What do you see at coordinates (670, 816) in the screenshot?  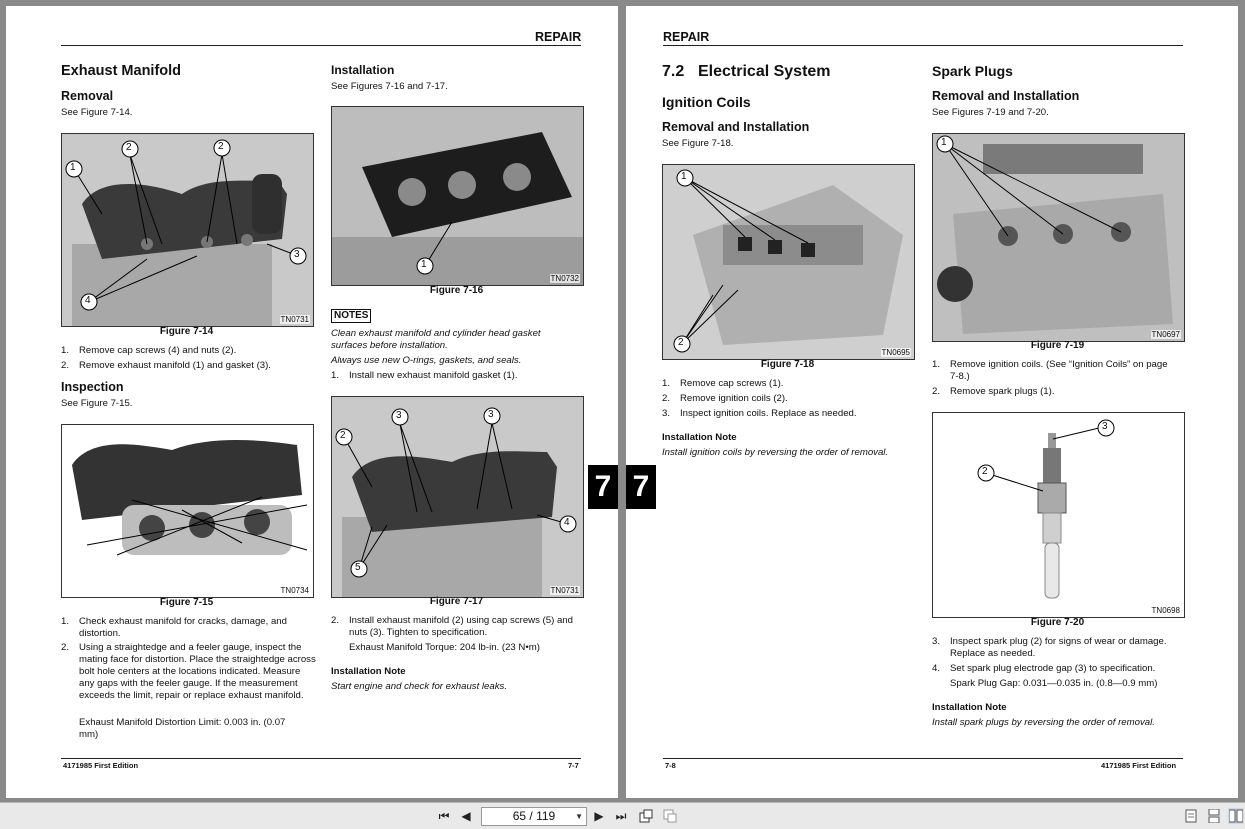 I see `go-forward-icon` at bounding box center [670, 816].